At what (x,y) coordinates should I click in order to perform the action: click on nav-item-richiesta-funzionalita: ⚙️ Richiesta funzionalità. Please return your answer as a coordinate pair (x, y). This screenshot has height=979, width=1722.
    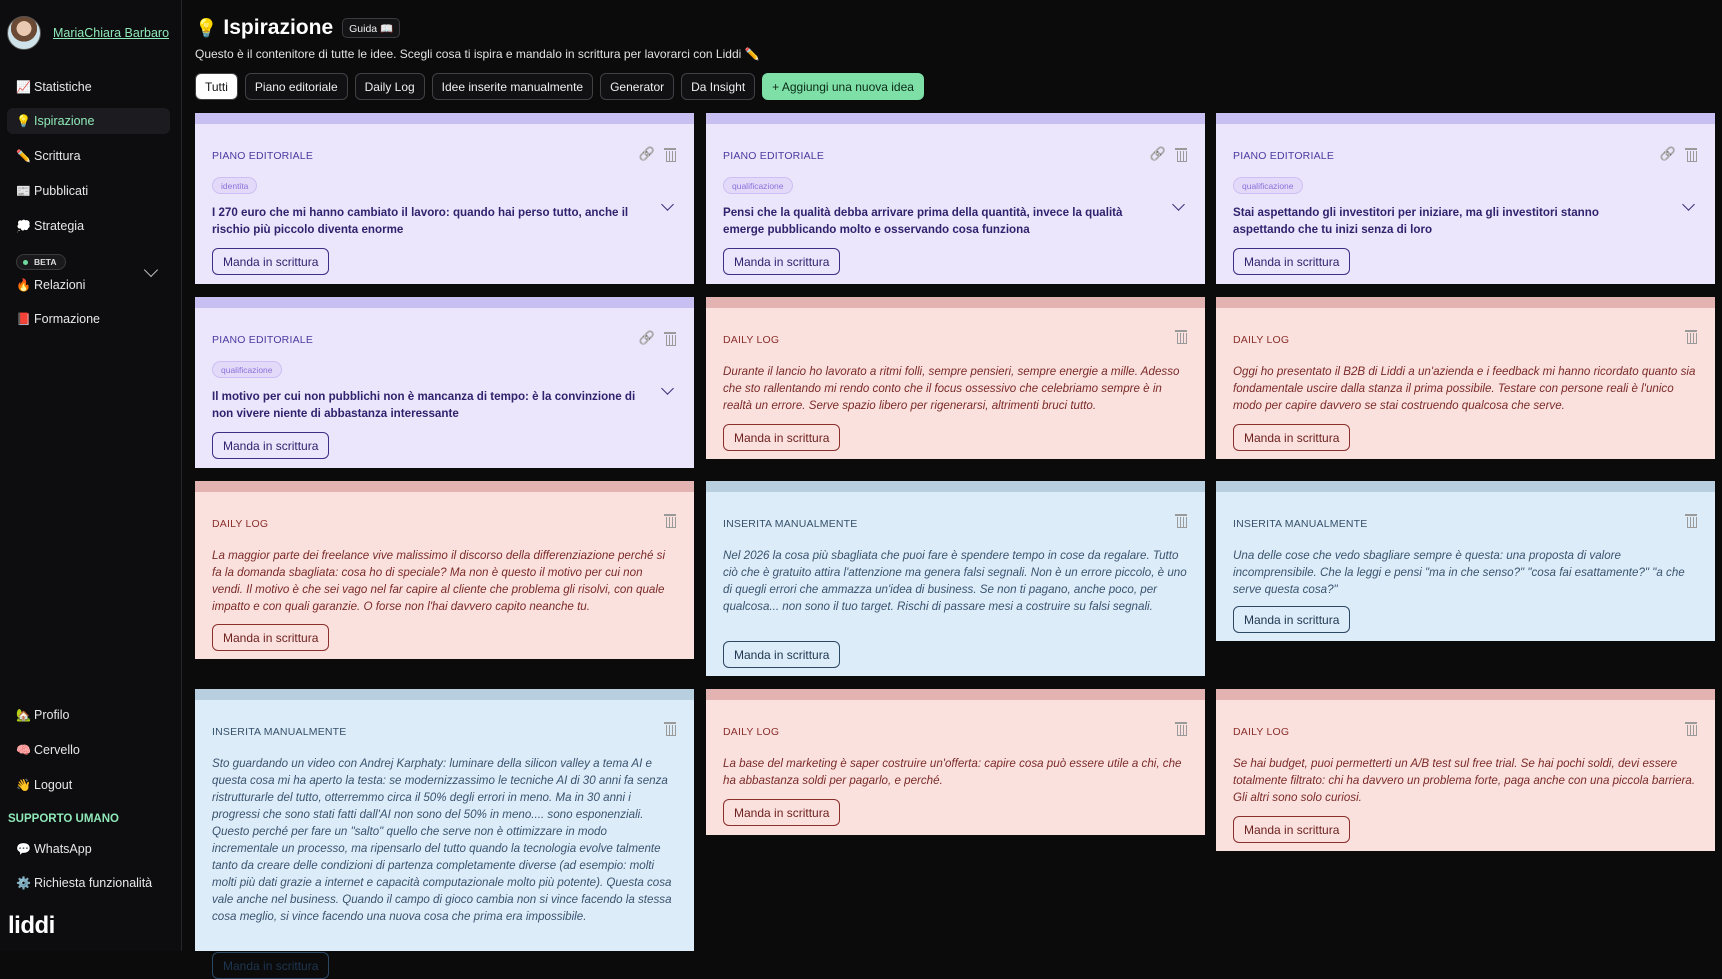
    Looking at the image, I should click on (88, 883).